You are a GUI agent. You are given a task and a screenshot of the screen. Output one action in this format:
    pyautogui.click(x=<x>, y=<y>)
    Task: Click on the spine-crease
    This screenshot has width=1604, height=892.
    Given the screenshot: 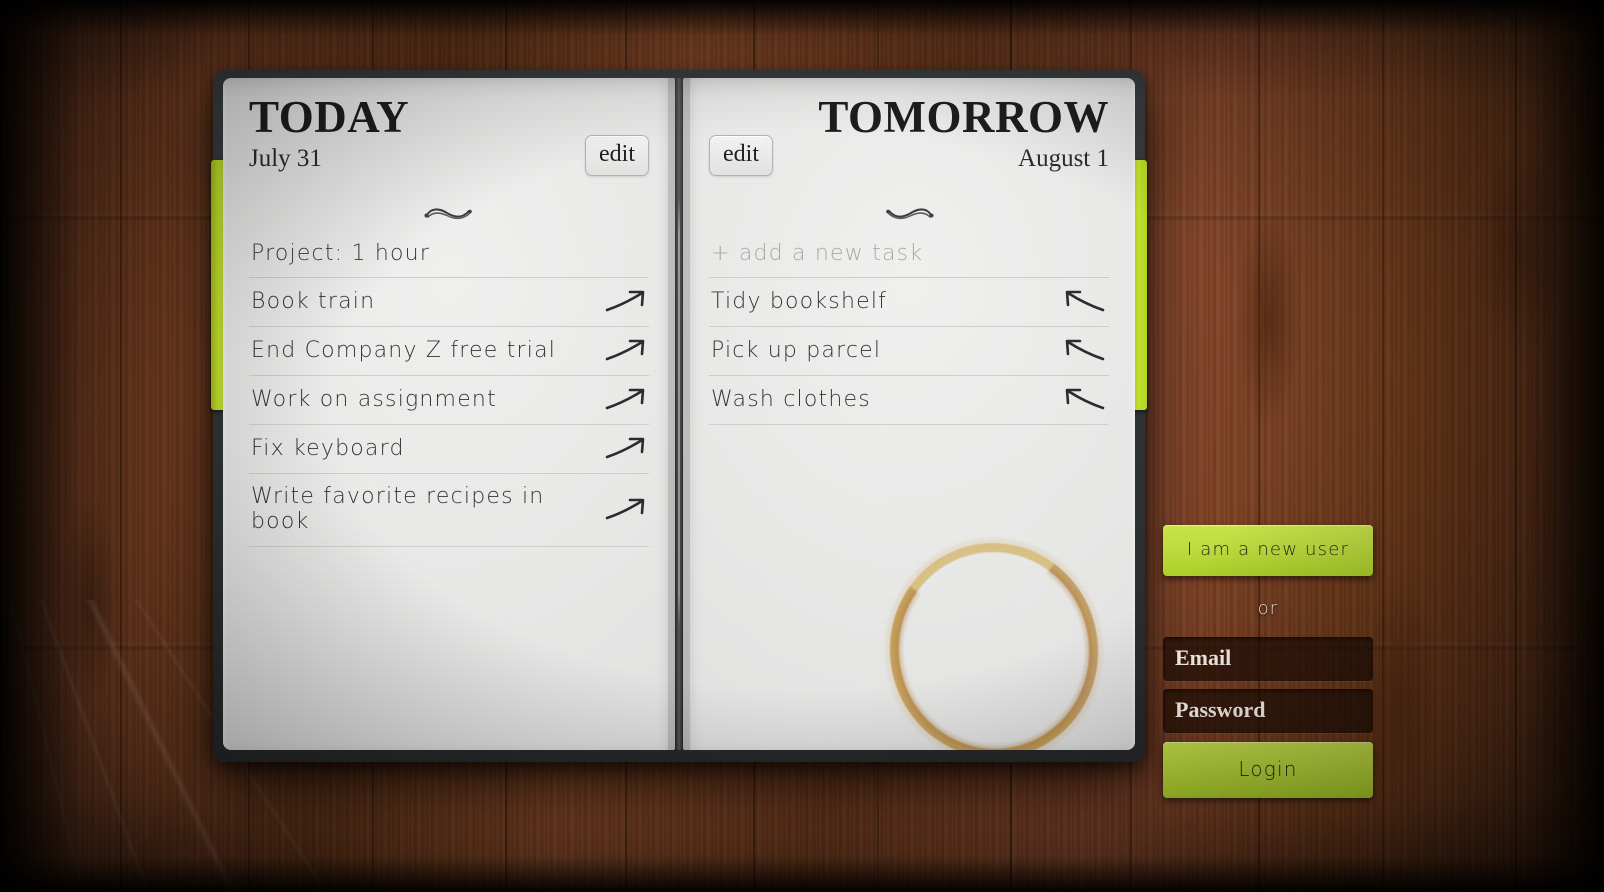 What is the action you would take?
    pyautogui.click(x=679, y=413)
    